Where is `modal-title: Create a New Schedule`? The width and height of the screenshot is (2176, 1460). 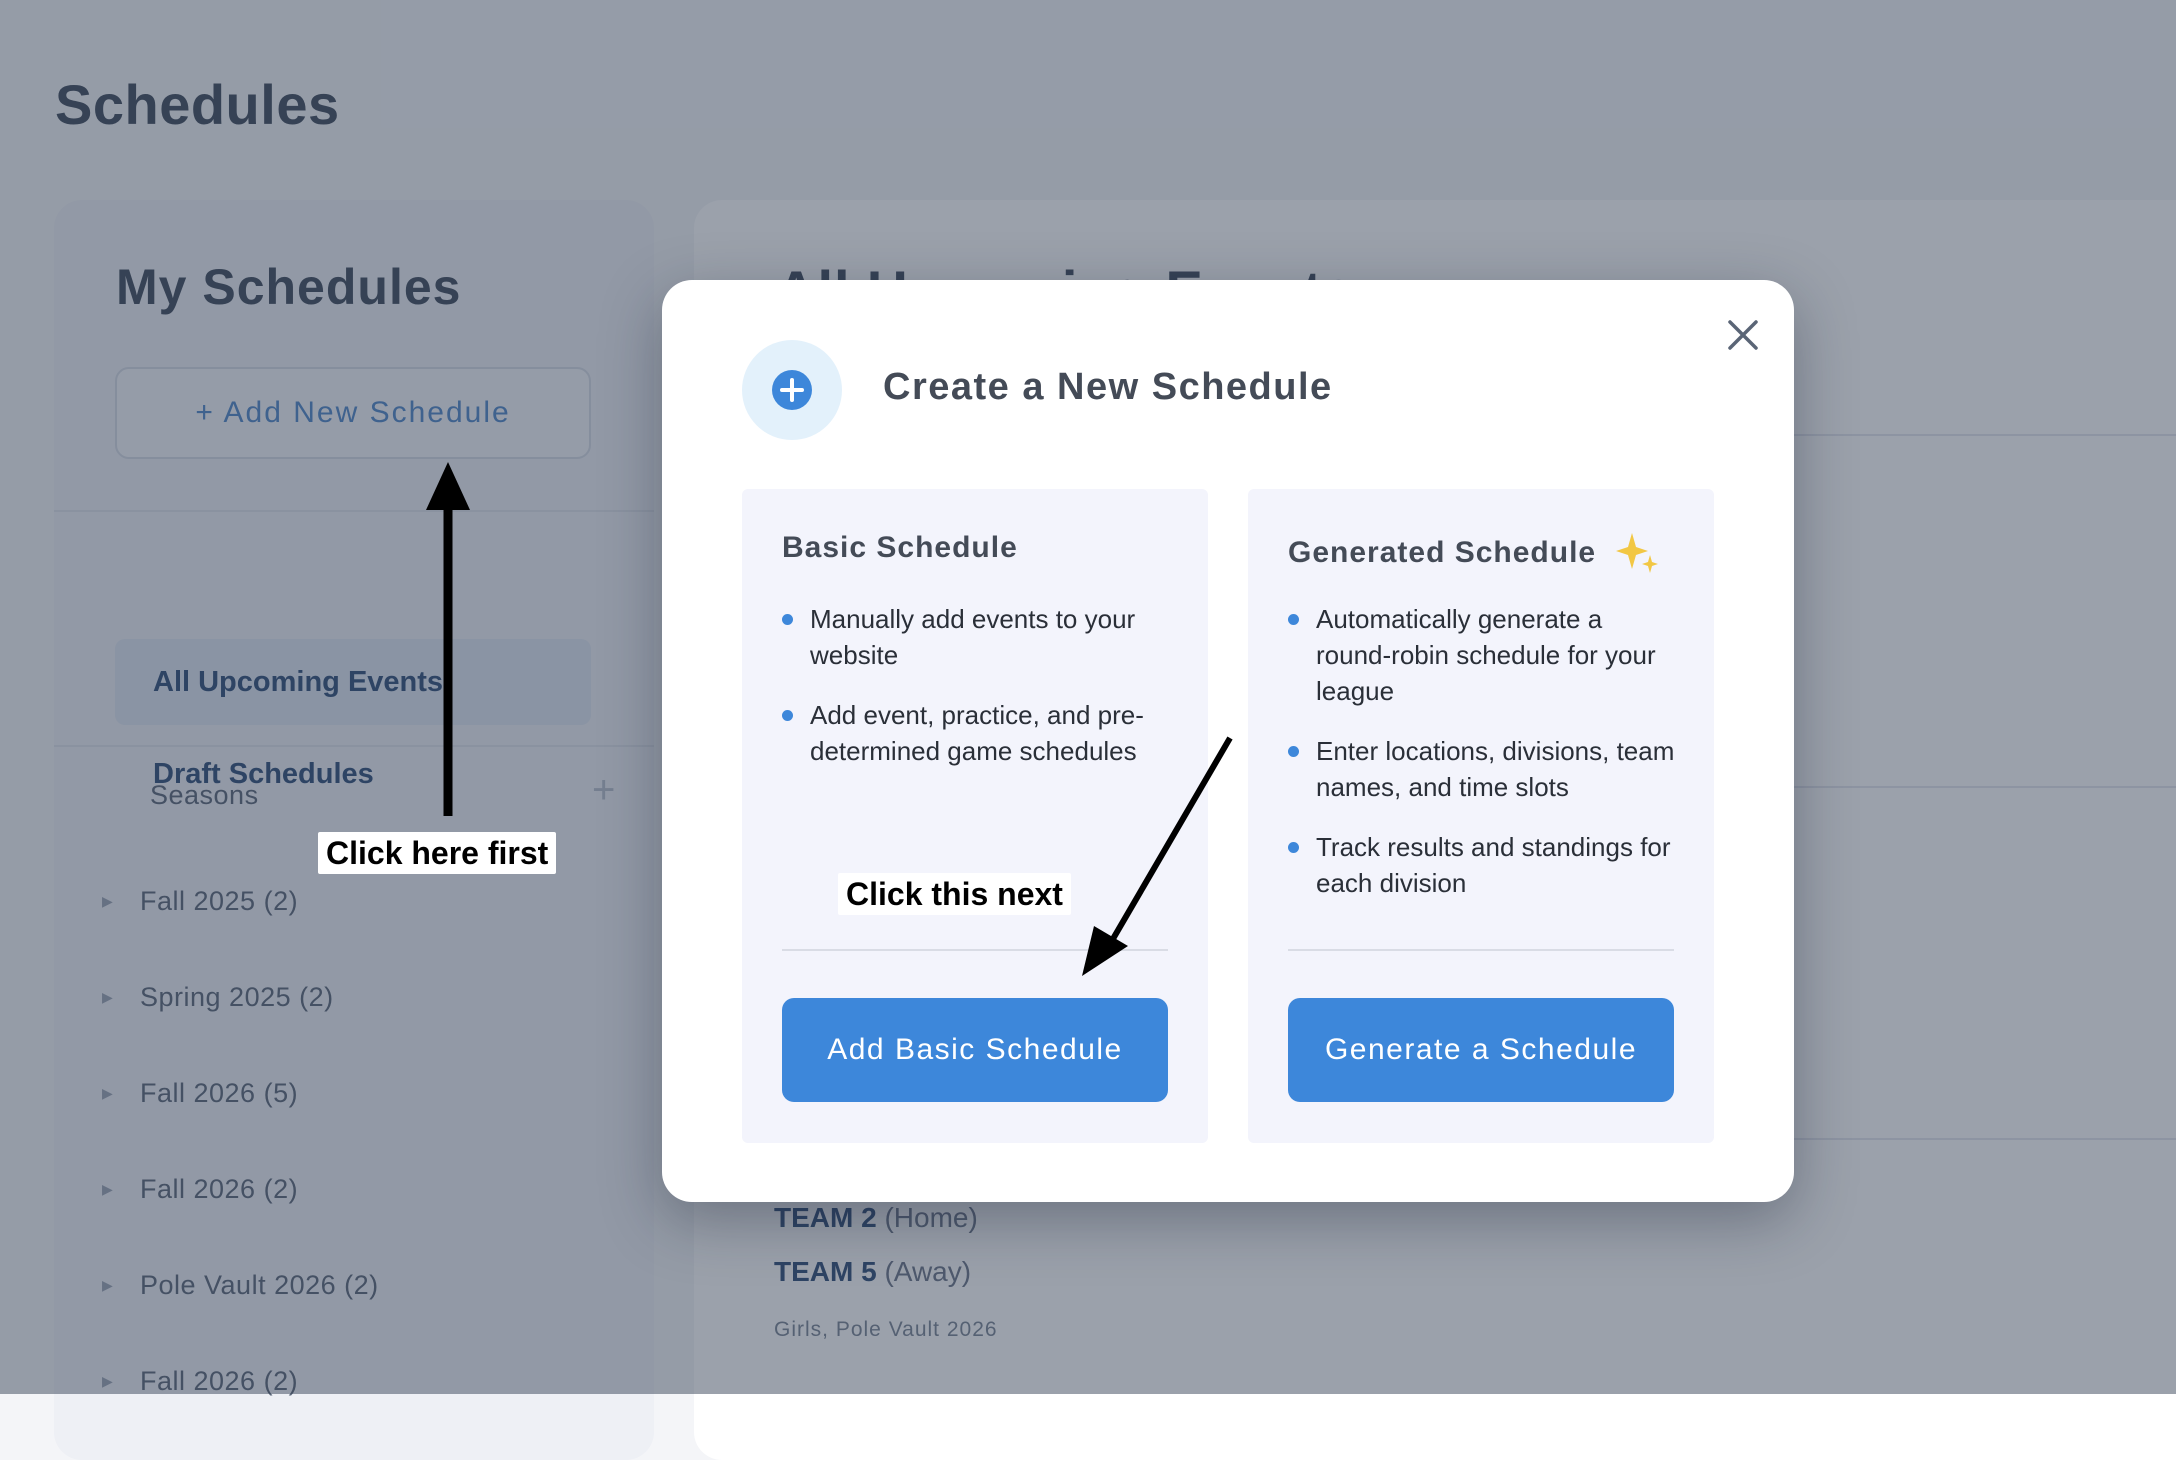 modal-title: Create a New Schedule is located at coordinates (1108, 387).